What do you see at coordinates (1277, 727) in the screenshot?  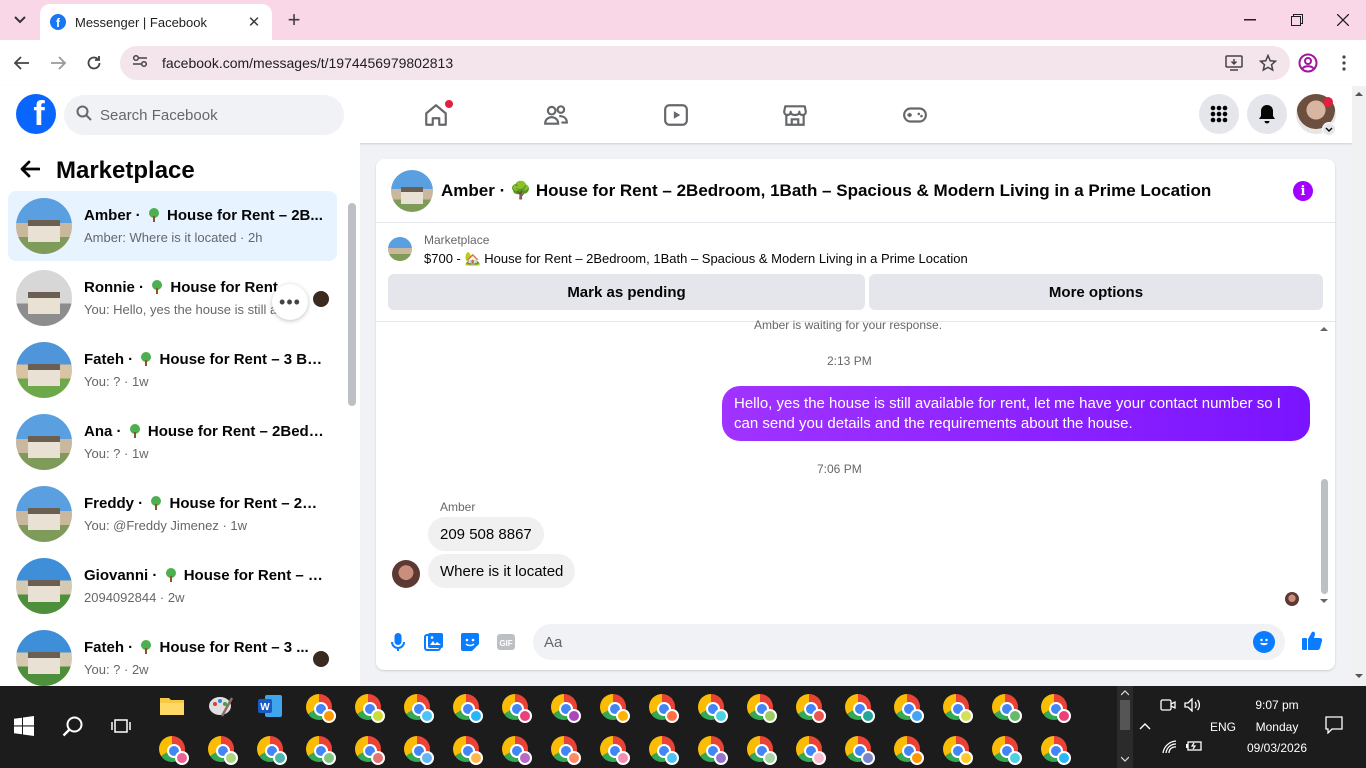 I see `clock-day: Monday` at bounding box center [1277, 727].